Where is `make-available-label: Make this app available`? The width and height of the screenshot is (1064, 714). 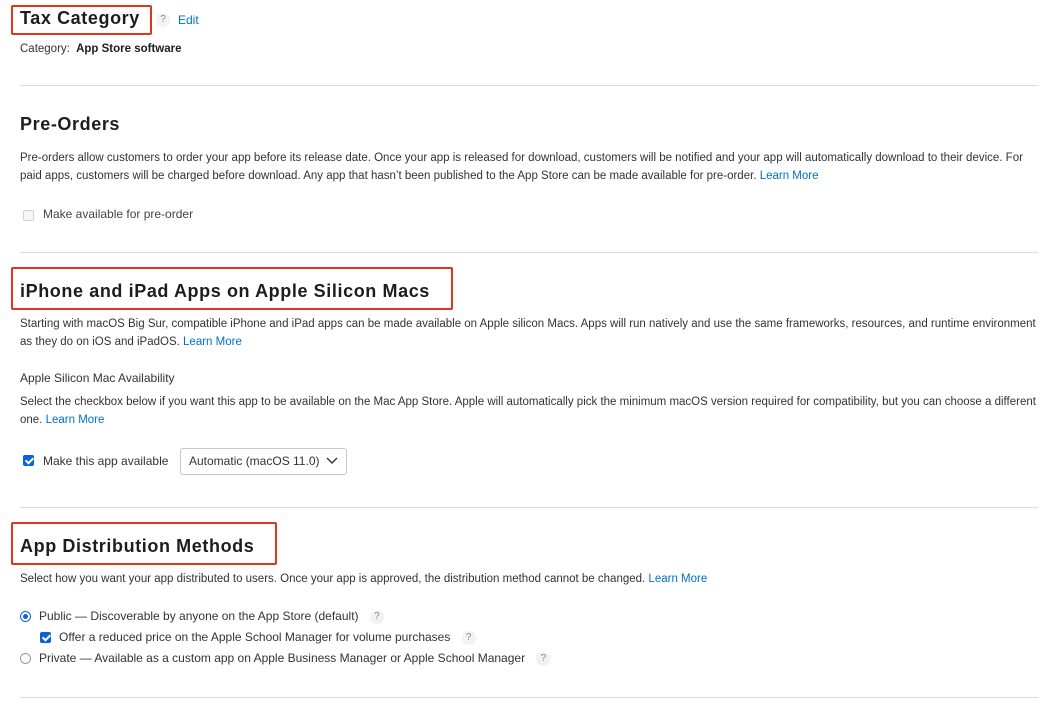
make-available-label: Make this app available is located at coordinates (106, 461).